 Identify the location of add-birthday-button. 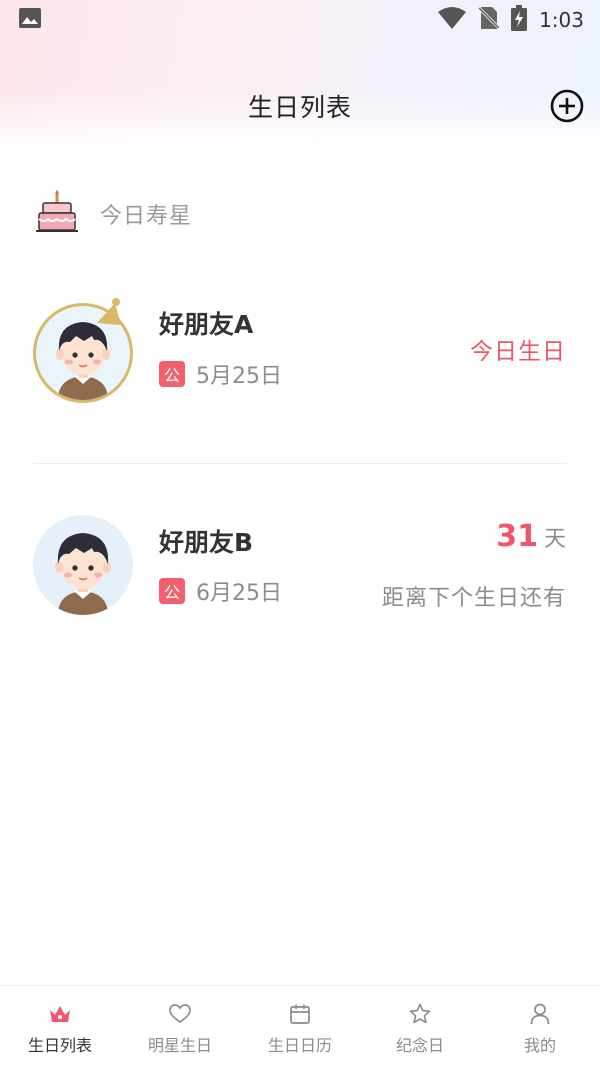
(567, 106).